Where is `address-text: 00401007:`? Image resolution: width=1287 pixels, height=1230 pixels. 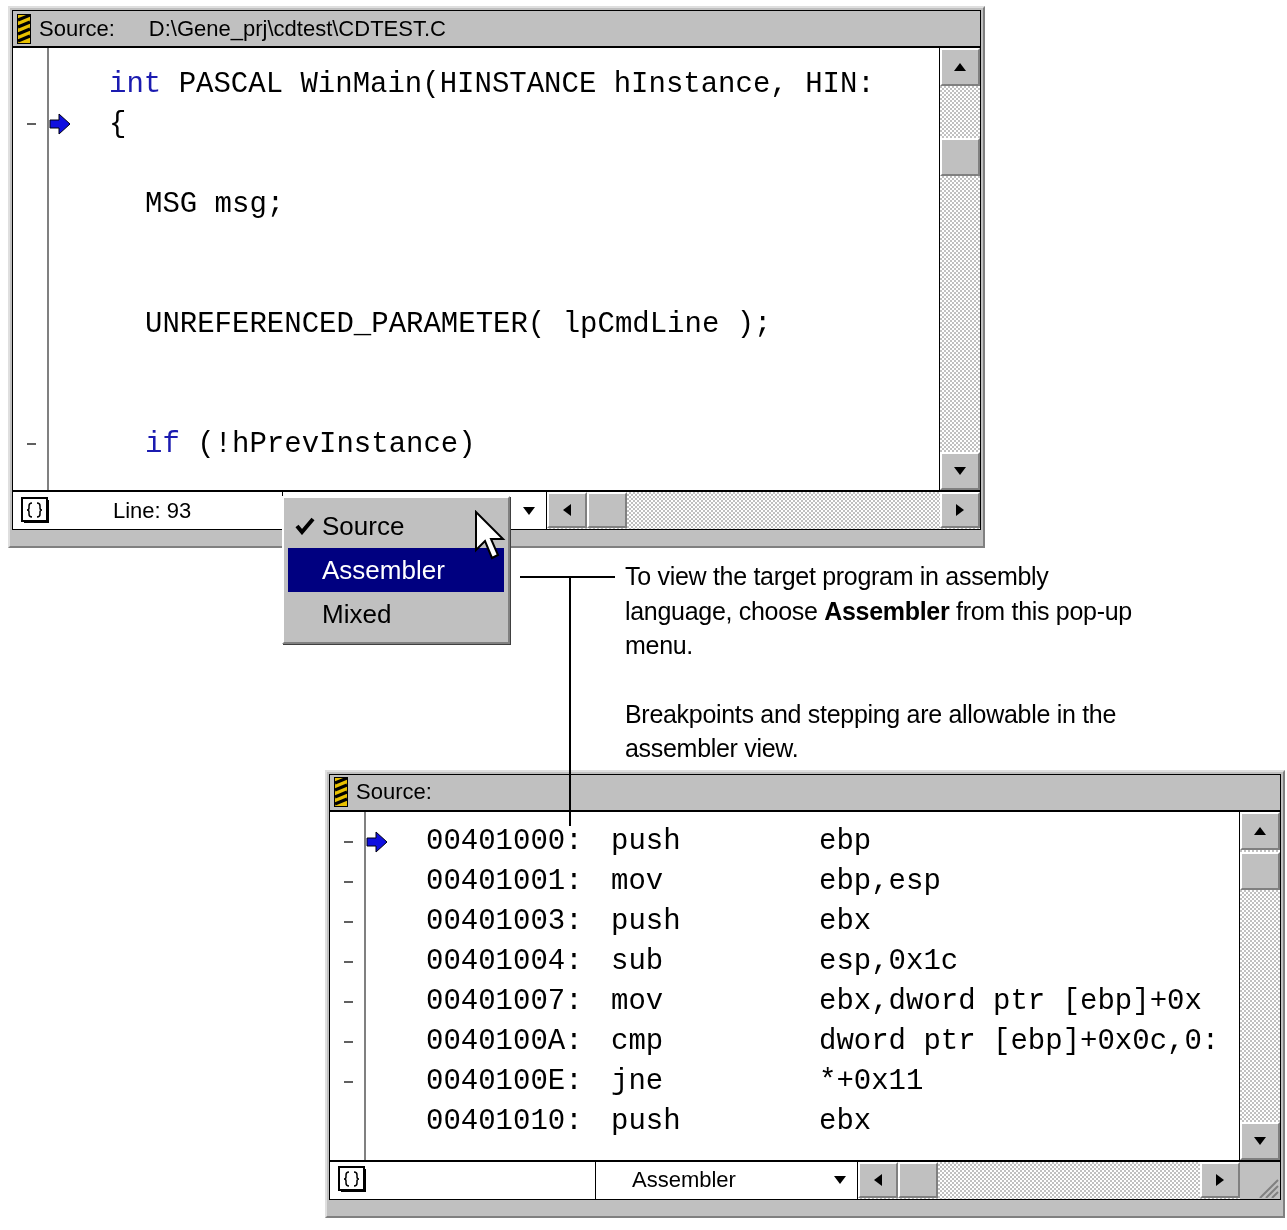
address-text: 00401007: is located at coordinates (505, 1001).